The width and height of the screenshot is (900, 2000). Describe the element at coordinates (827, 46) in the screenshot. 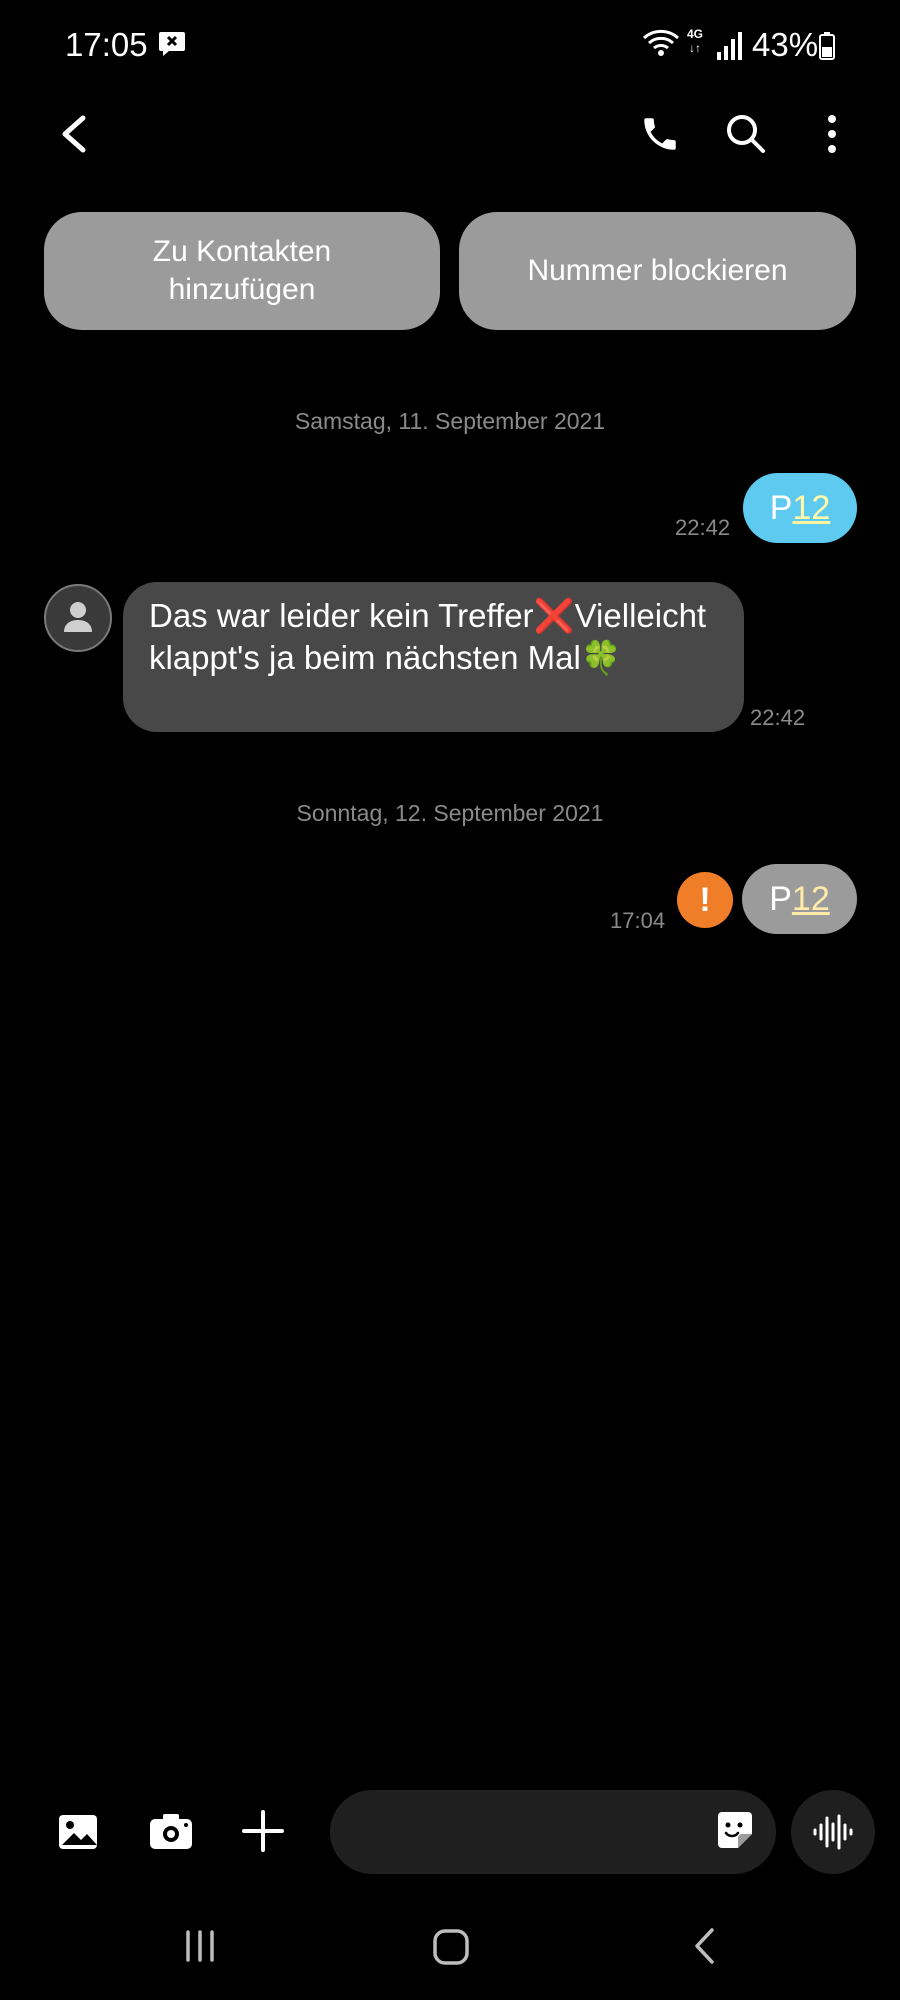

I see `battery-icon` at that location.